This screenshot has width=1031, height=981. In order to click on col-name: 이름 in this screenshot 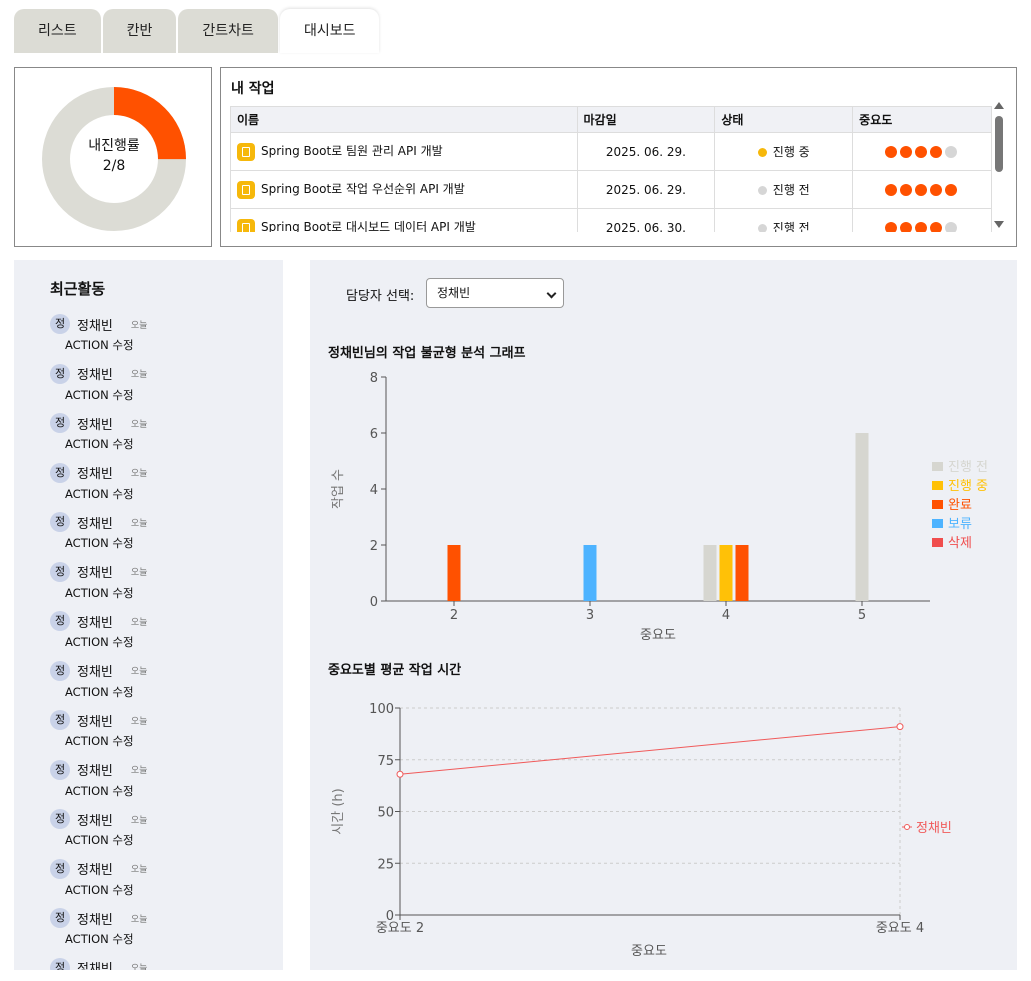, I will do `click(404, 119)`.